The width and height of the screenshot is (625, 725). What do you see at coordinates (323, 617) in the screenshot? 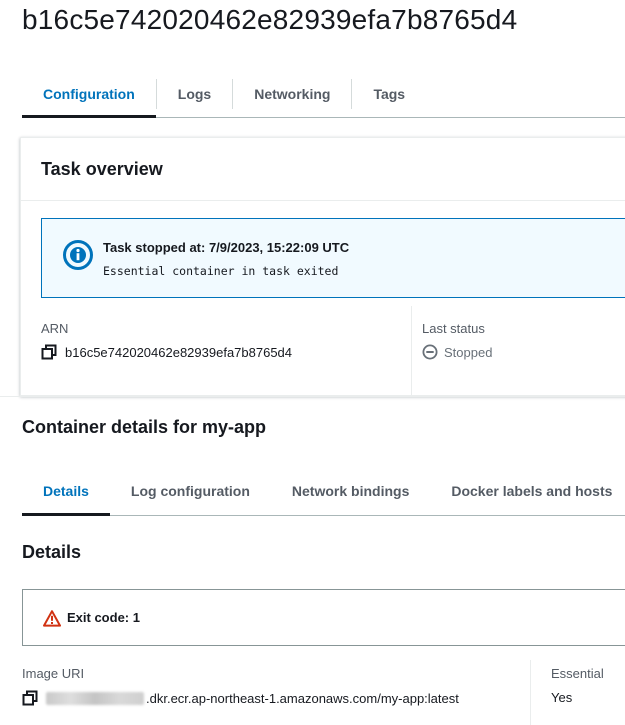
I see `exit-code-alert: Exit code: 1` at bounding box center [323, 617].